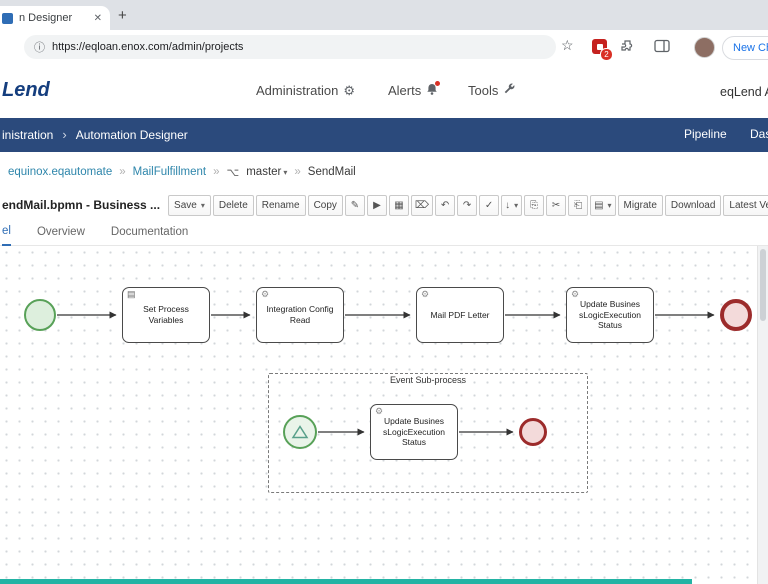  I want to click on menu-tools: Tools, so click(492, 90).